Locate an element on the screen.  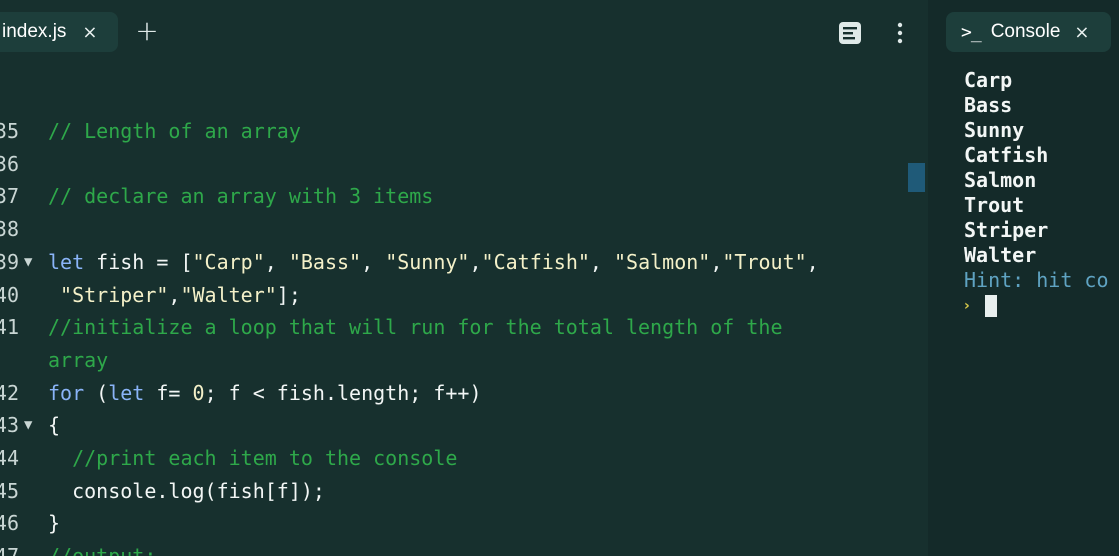
more-vertical-icon is located at coordinates (900, 33).